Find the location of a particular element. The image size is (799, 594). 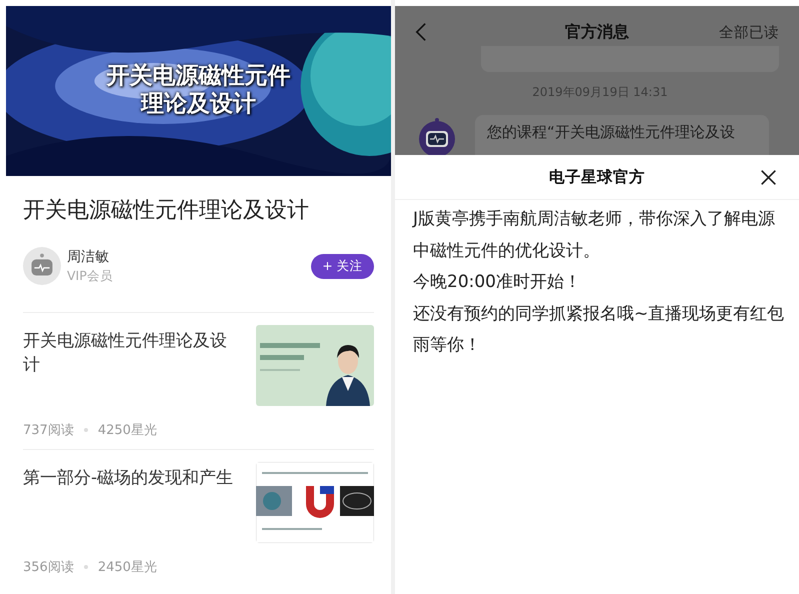

author-name: 周洁敏 is located at coordinates (88, 257).